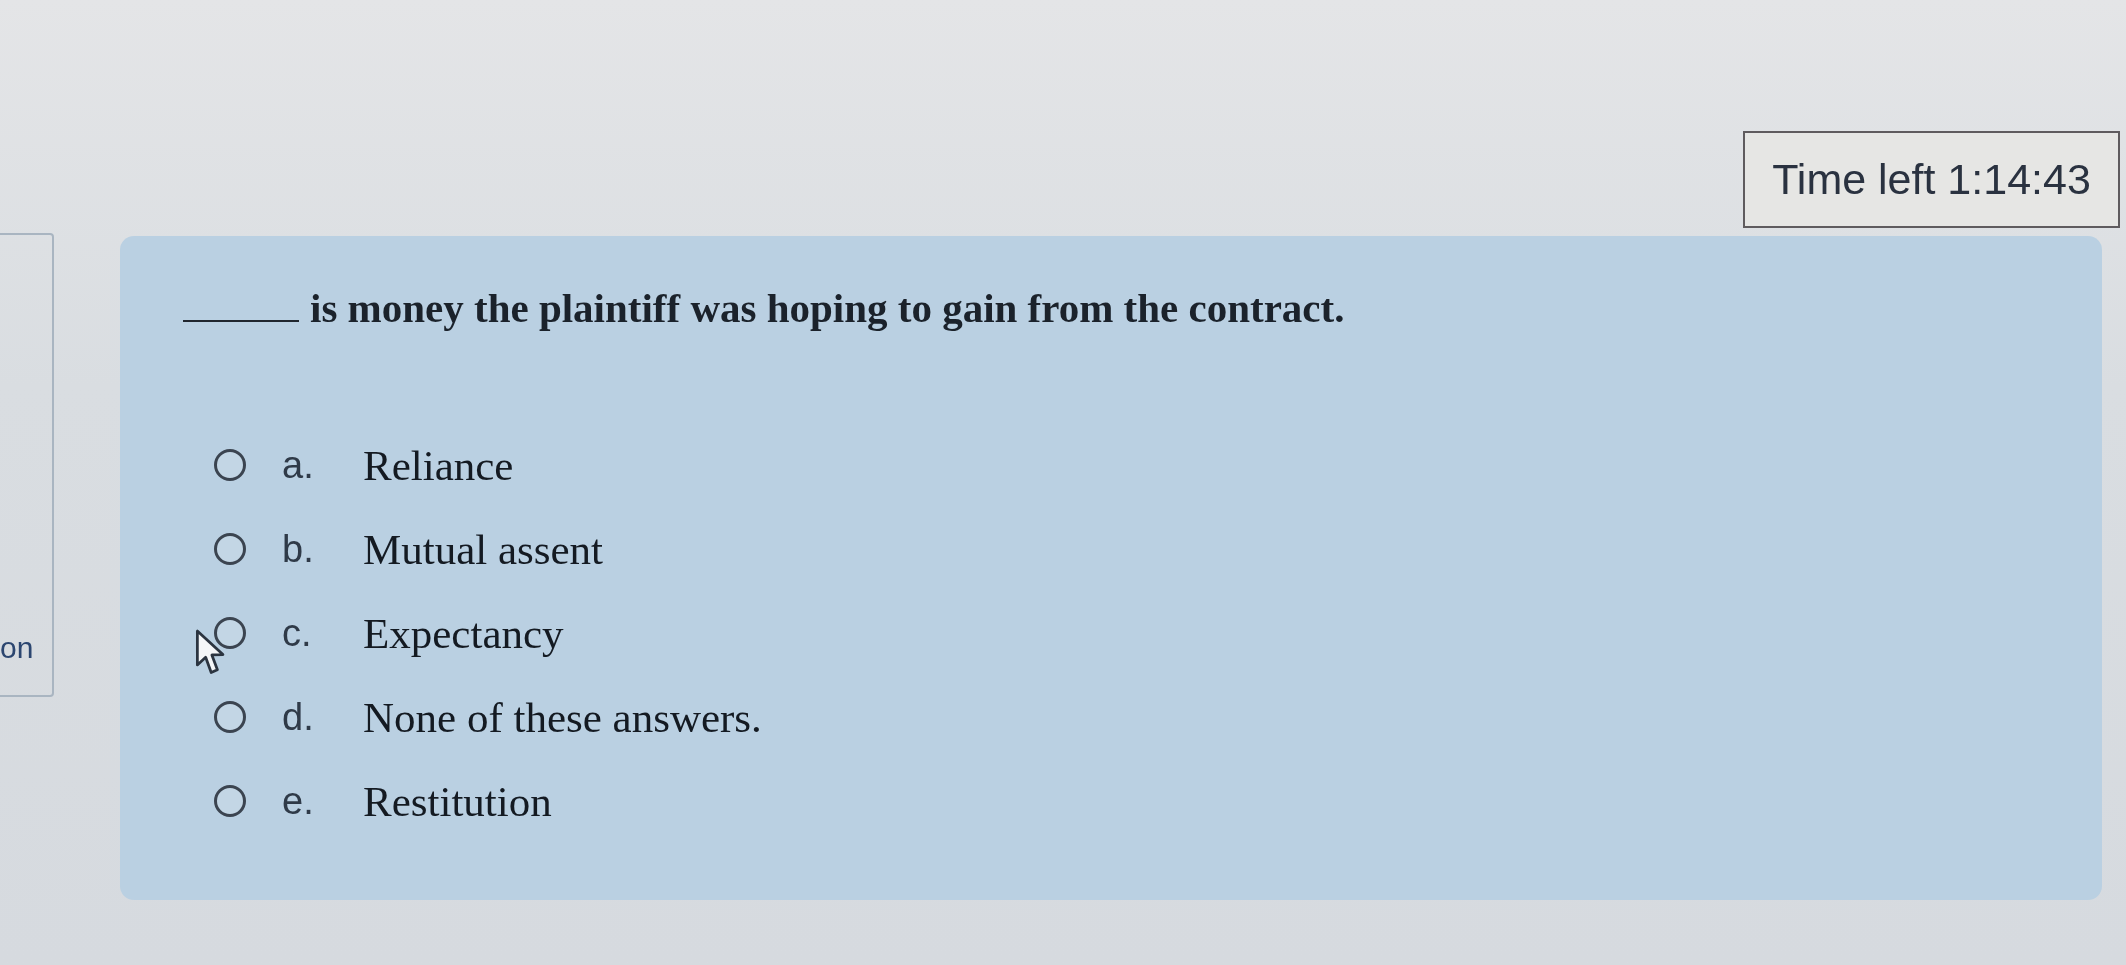 This screenshot has width=2126, height=965. I want to click on answer-option-label: Restitution, so click(457, 801).